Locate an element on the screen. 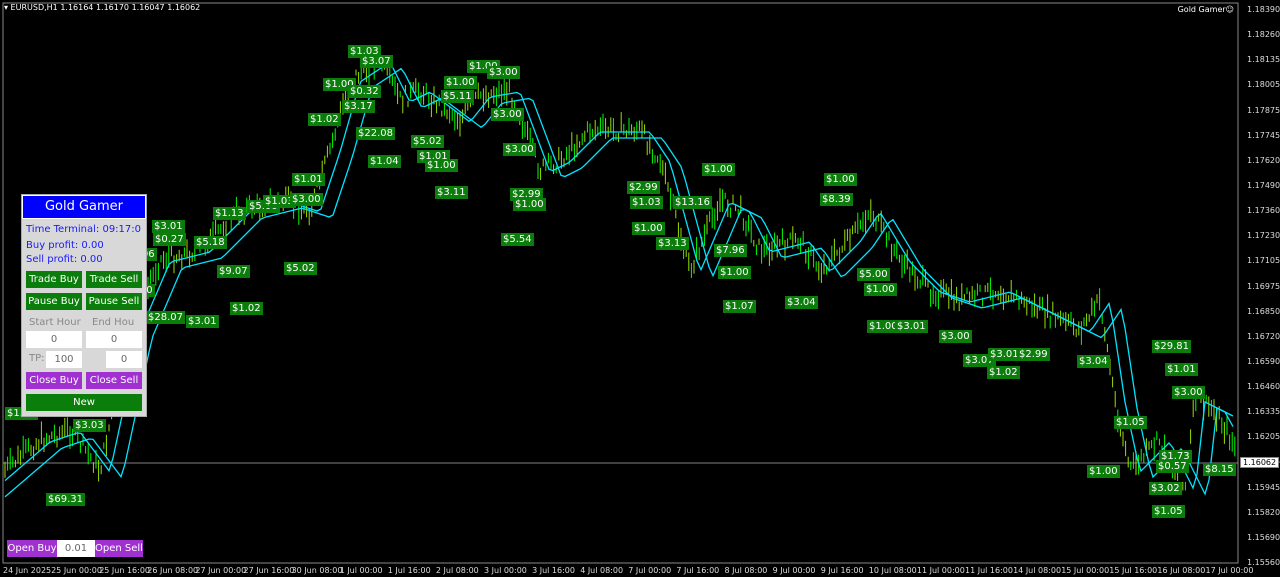 The width and height of the screenshot is (1280, 577). price-tick: 1.16720 is located at coordinates (1263, 336).